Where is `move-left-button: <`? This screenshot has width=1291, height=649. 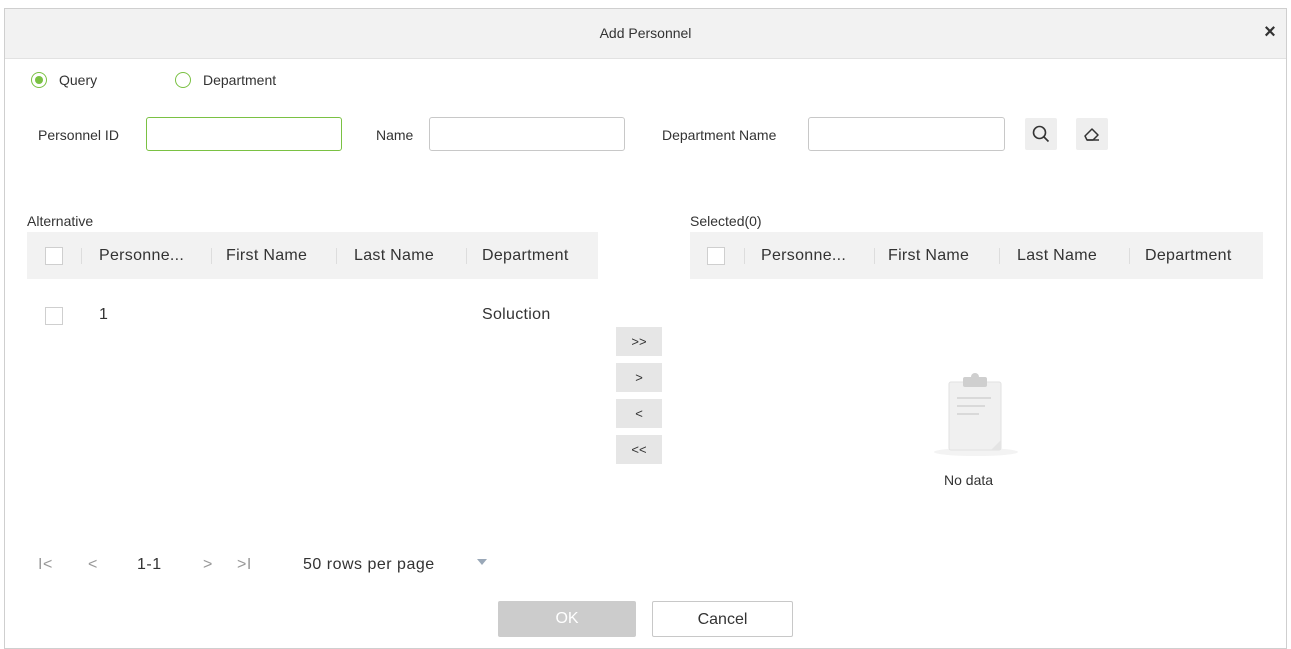
move-left-button: < is located at coordinates (639, 413).